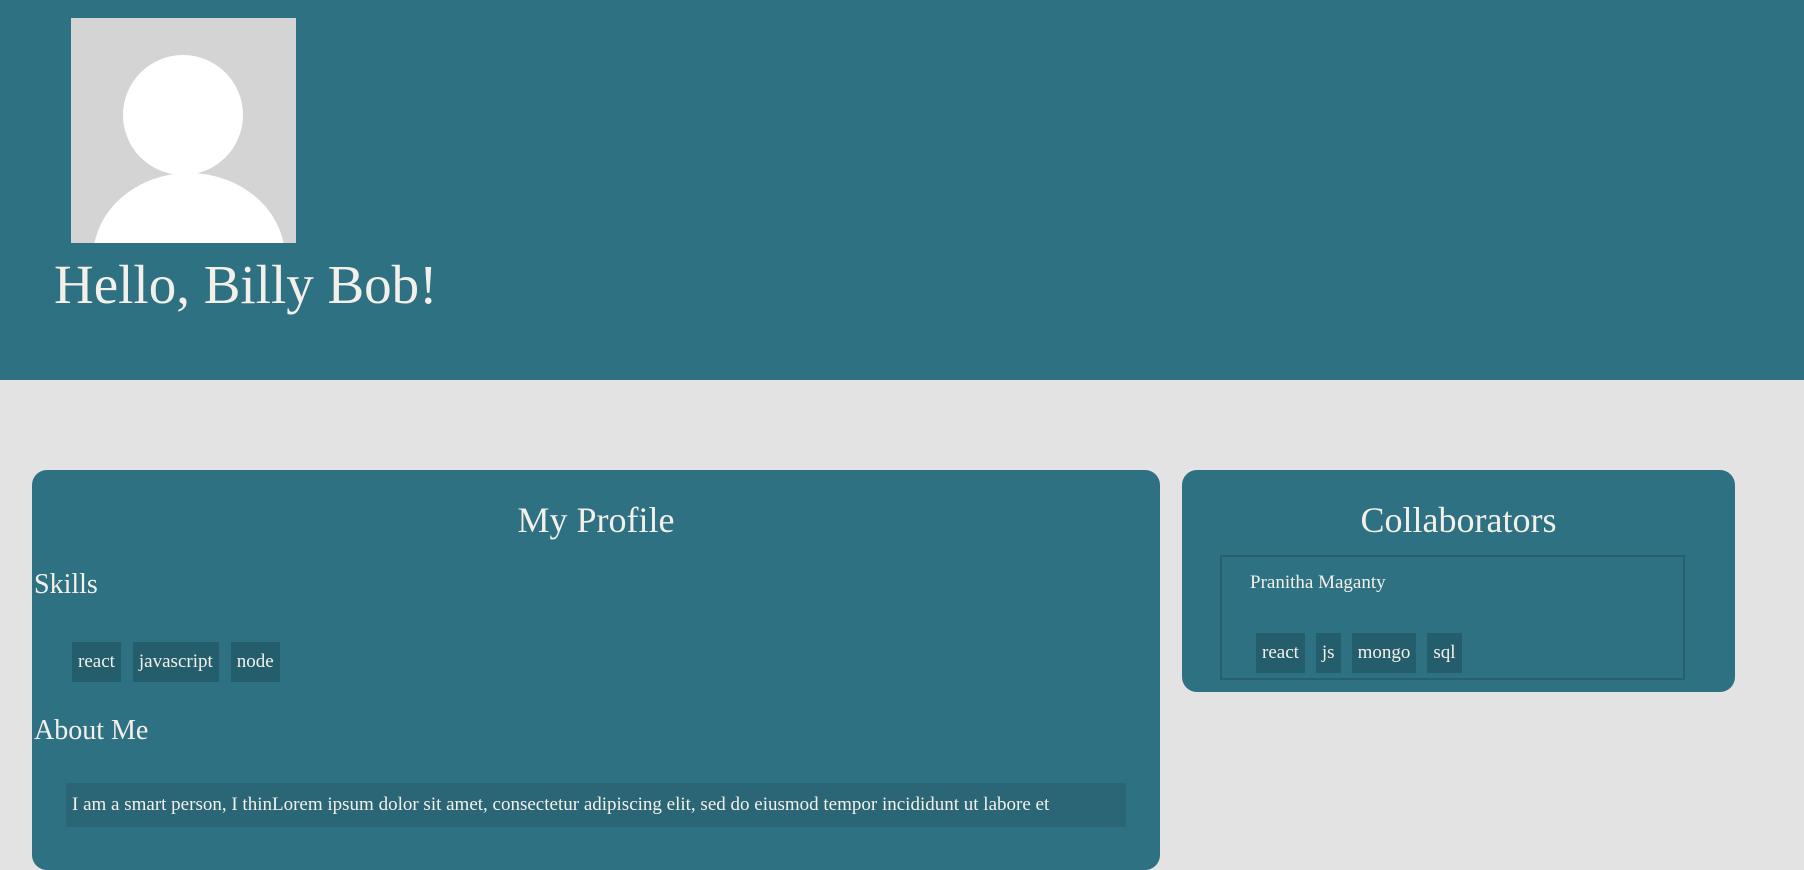  I want to click on skill-tag: javascript, so click(175, 662).